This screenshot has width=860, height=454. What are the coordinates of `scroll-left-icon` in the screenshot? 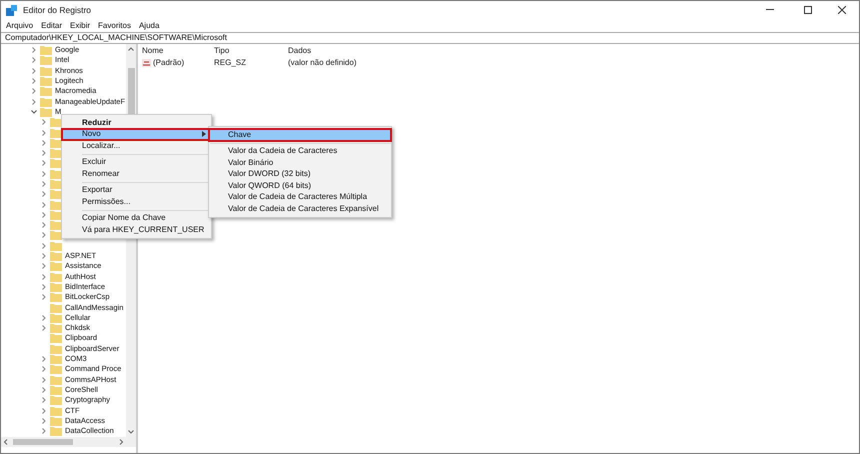 It's located at (6, 442).